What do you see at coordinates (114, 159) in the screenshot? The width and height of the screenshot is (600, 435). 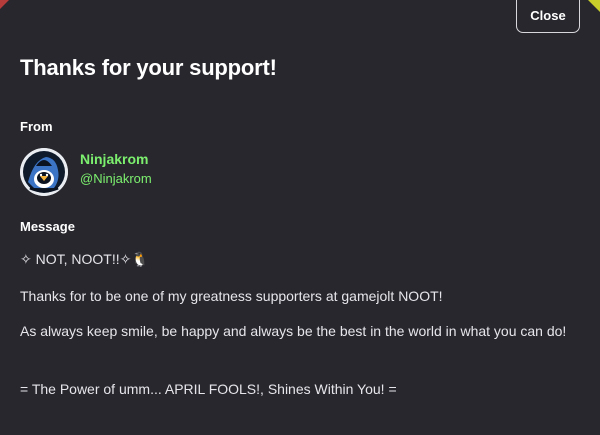 I see `sender-display-name: Ninjakrom` at bounding box center [114, 159].